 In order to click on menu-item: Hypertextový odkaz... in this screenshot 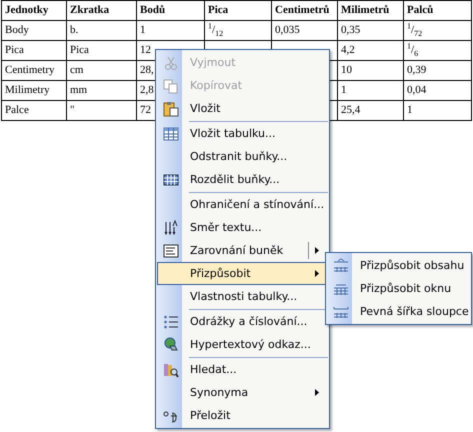, I will do `click(242, 344)`.